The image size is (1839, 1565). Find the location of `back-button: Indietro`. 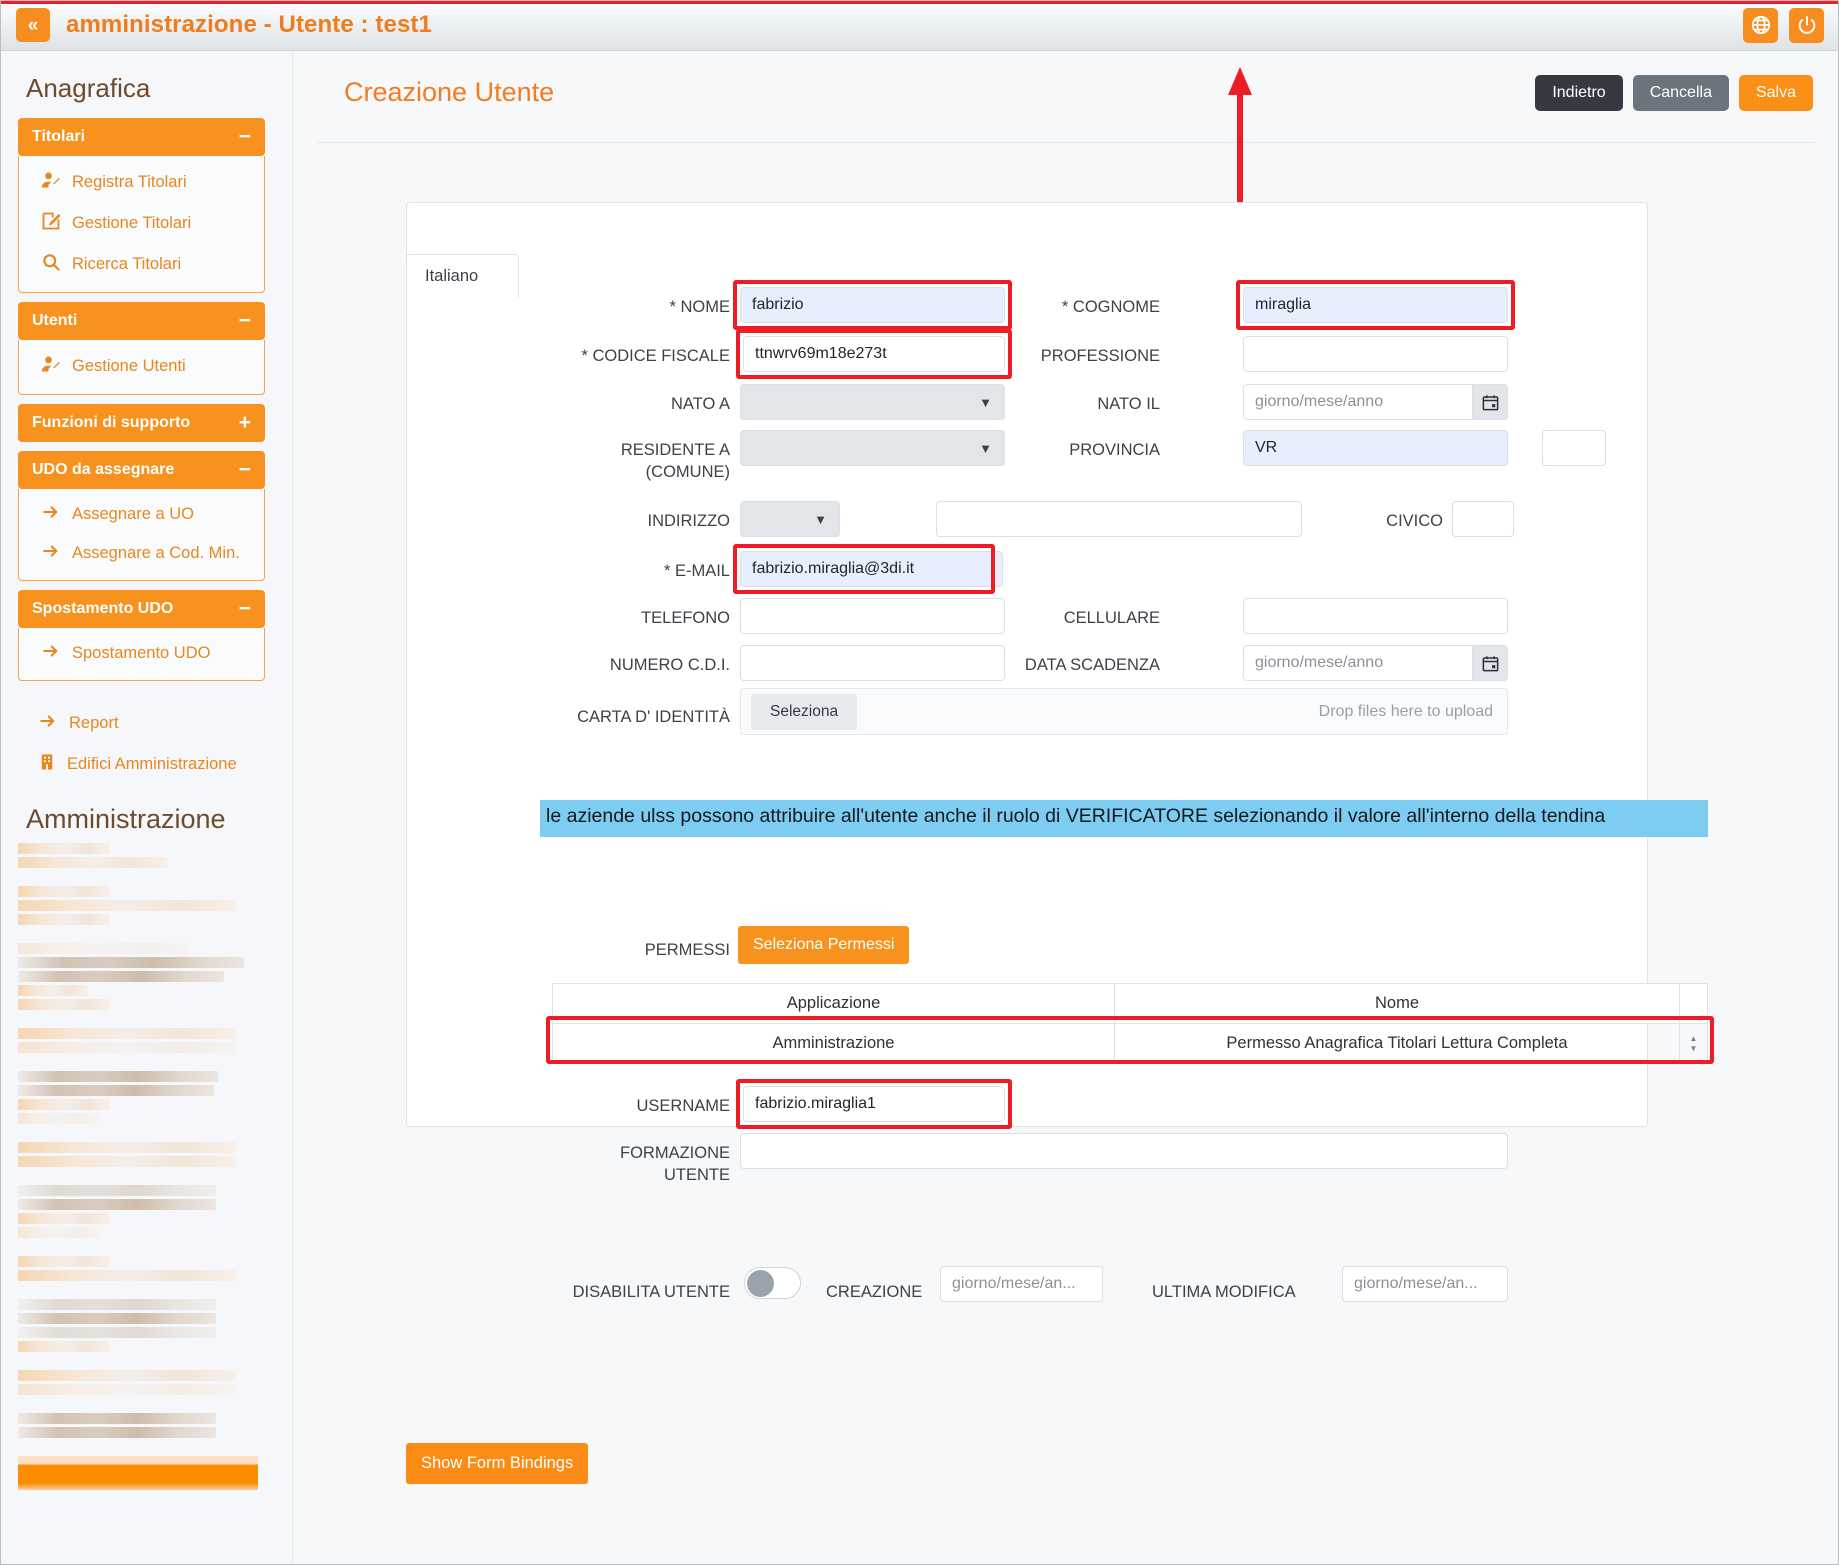

back-button: Indietro is located at coordinates (1579, 93).